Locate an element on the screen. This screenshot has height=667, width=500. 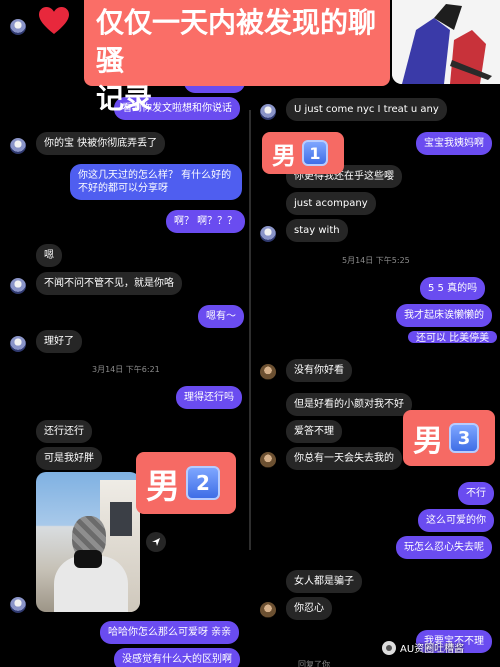
received-message: 你的宝 快被你彻底弄丢了 is located at coordinates (101, 143).